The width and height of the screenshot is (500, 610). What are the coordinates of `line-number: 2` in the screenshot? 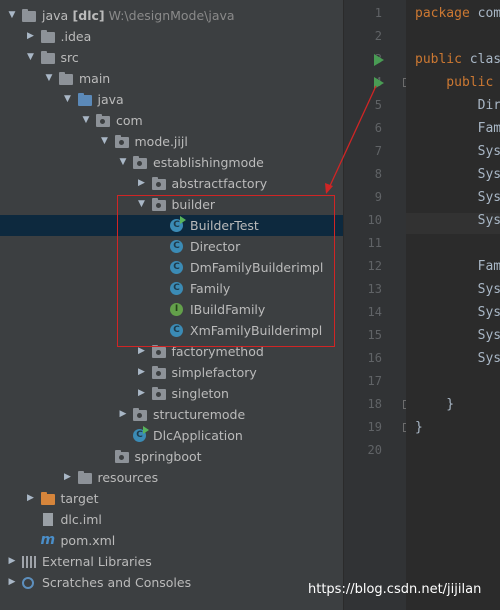 It's located at (378, 36).